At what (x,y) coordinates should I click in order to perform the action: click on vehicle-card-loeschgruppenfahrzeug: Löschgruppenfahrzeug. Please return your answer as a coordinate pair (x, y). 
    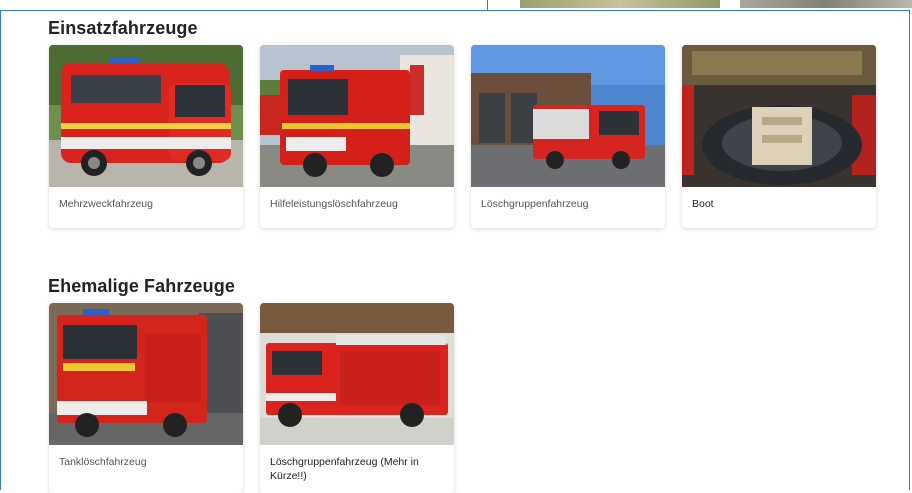
    Looking at the image, I should click on (568, 136).